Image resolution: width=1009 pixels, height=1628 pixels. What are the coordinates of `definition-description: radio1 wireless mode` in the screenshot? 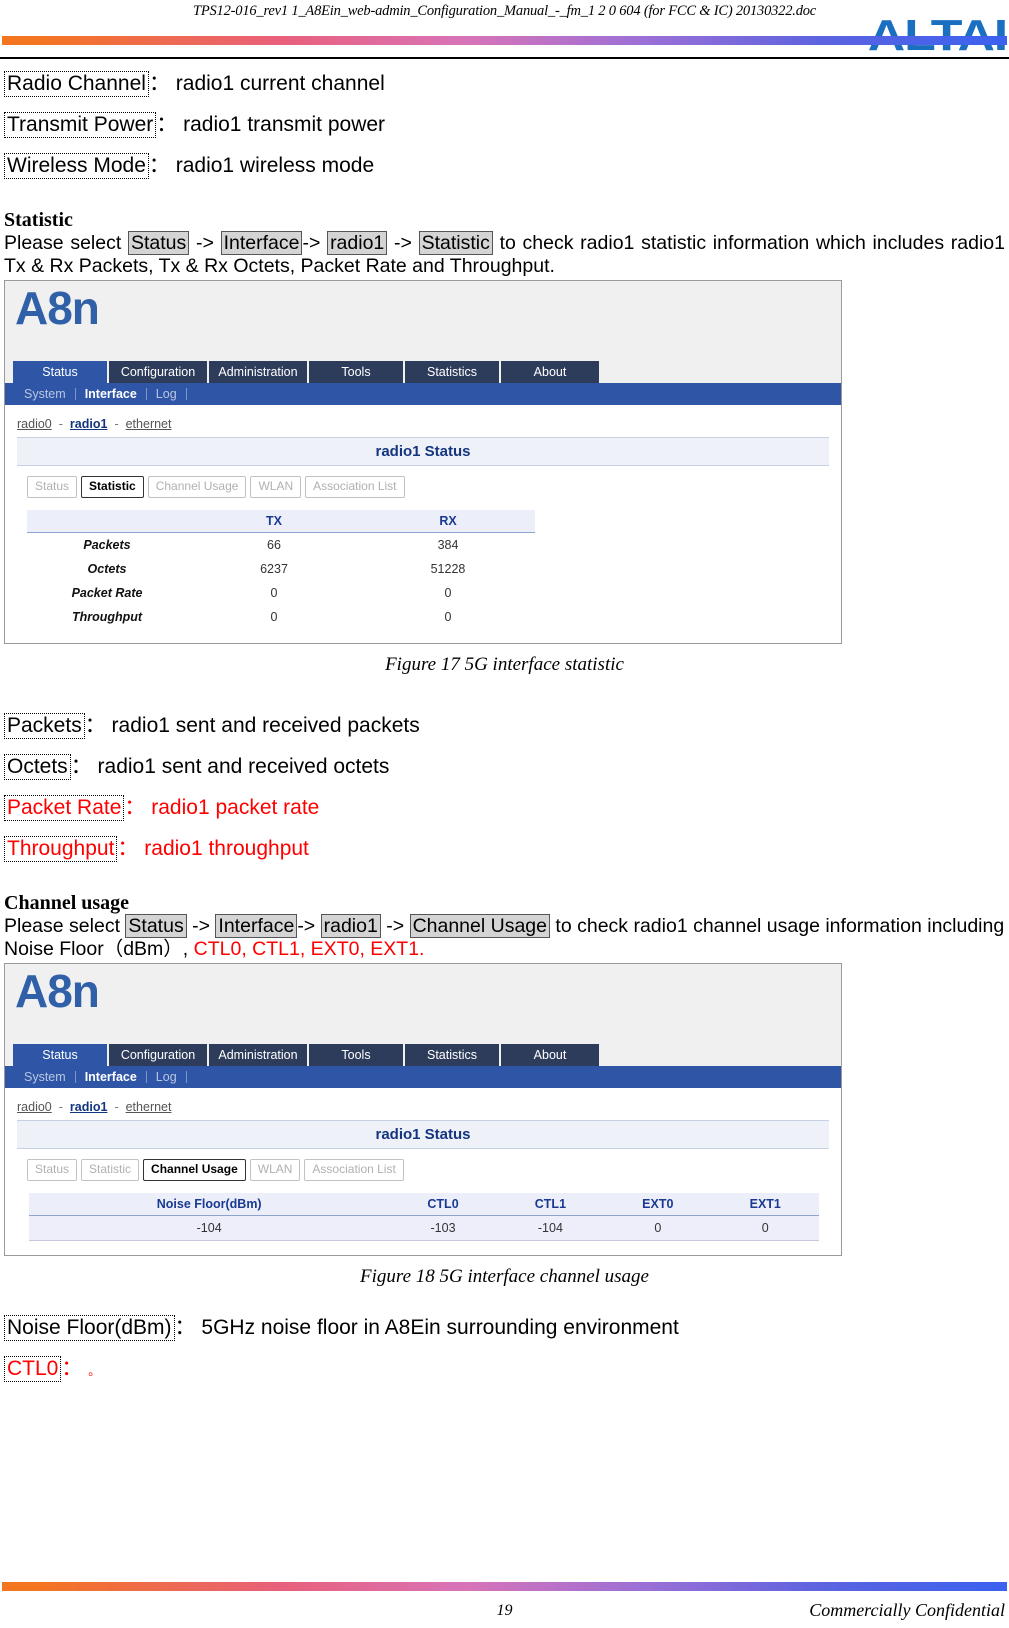 It's located at (275, 165).